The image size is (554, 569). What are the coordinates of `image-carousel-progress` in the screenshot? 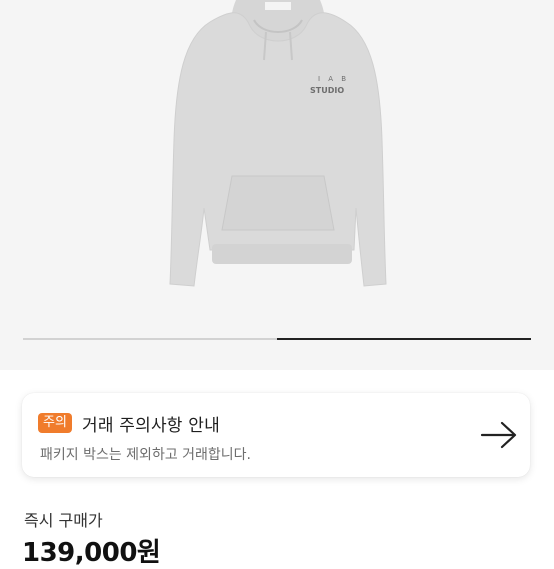 It's located at (277, 339).